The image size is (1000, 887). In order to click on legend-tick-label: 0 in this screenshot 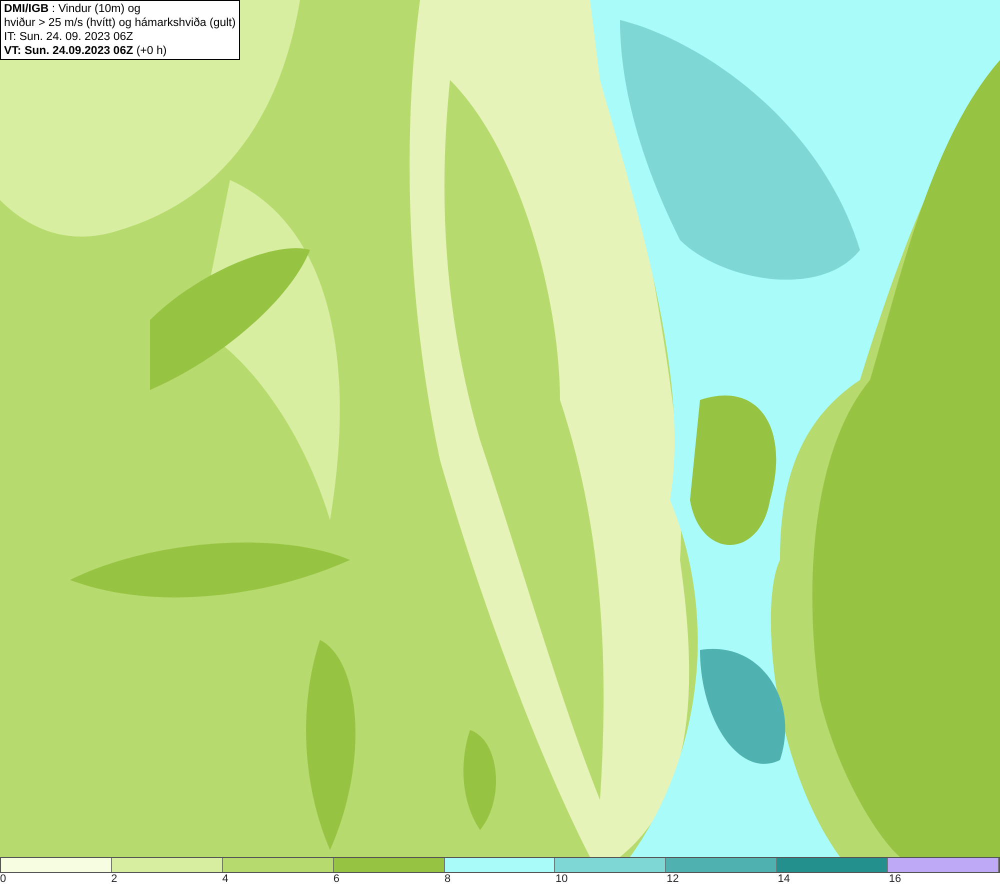, I will do `click(3, 879)`.